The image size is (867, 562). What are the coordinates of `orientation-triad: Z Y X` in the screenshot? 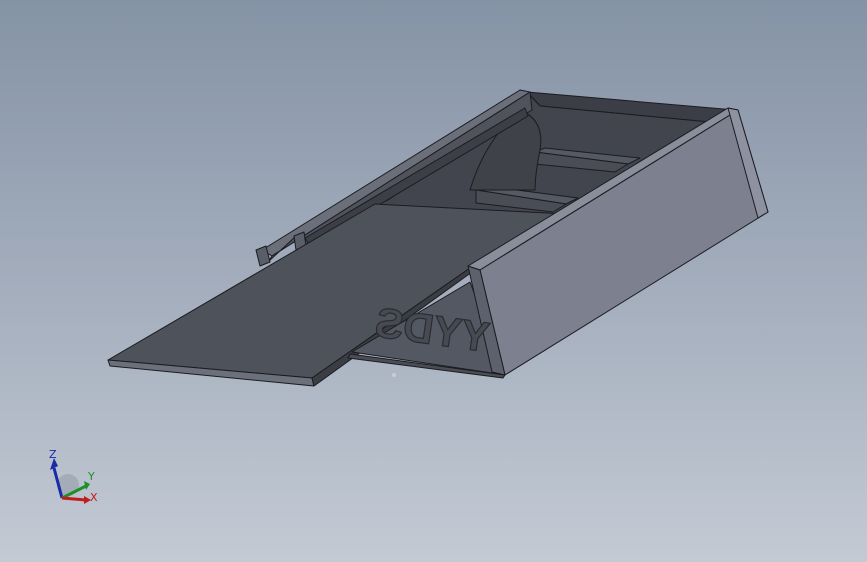 It's located at (73, 476).